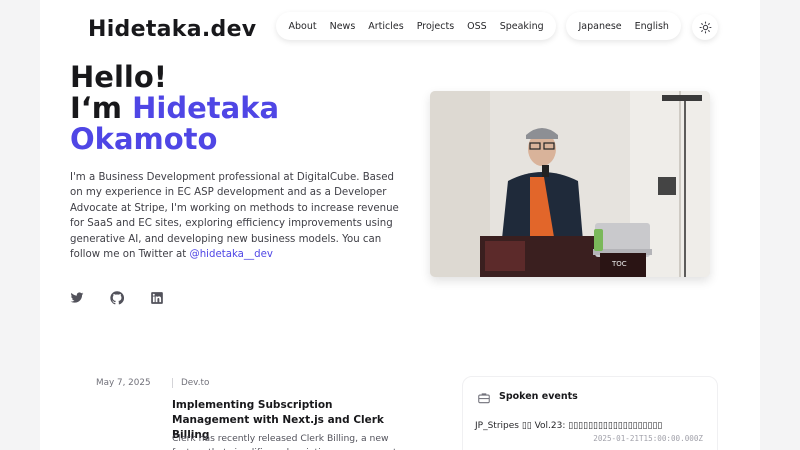 Image resolution: width=800 pixels, height=450 pixels. What do you see at coordinates (570, 184) in the screenshot?
I see `profile-photo: TOC` at bounding box center [570, 184].